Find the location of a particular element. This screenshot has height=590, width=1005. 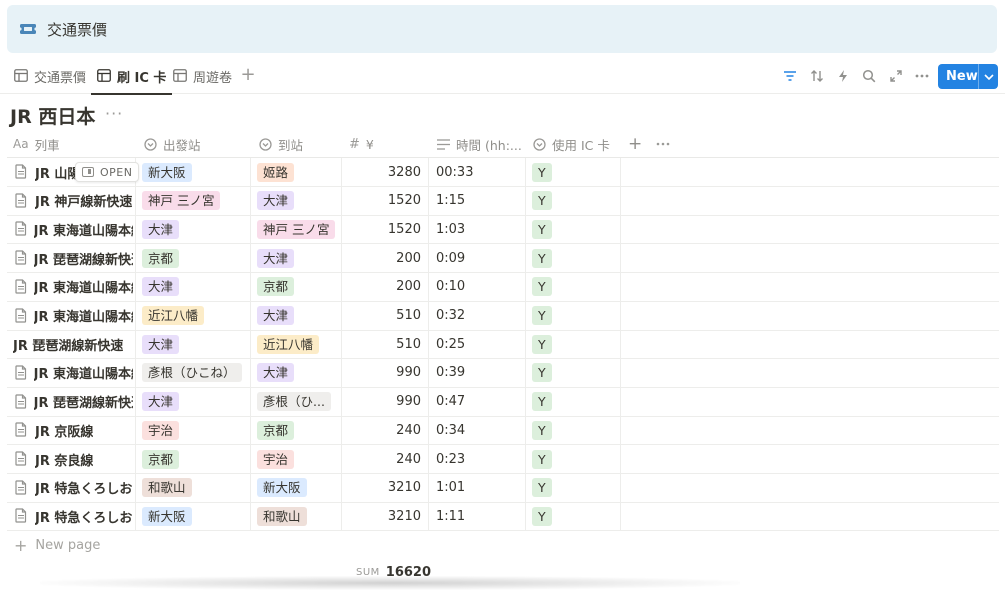

time-cell: 1:15 is located at coordinates (481, 201).